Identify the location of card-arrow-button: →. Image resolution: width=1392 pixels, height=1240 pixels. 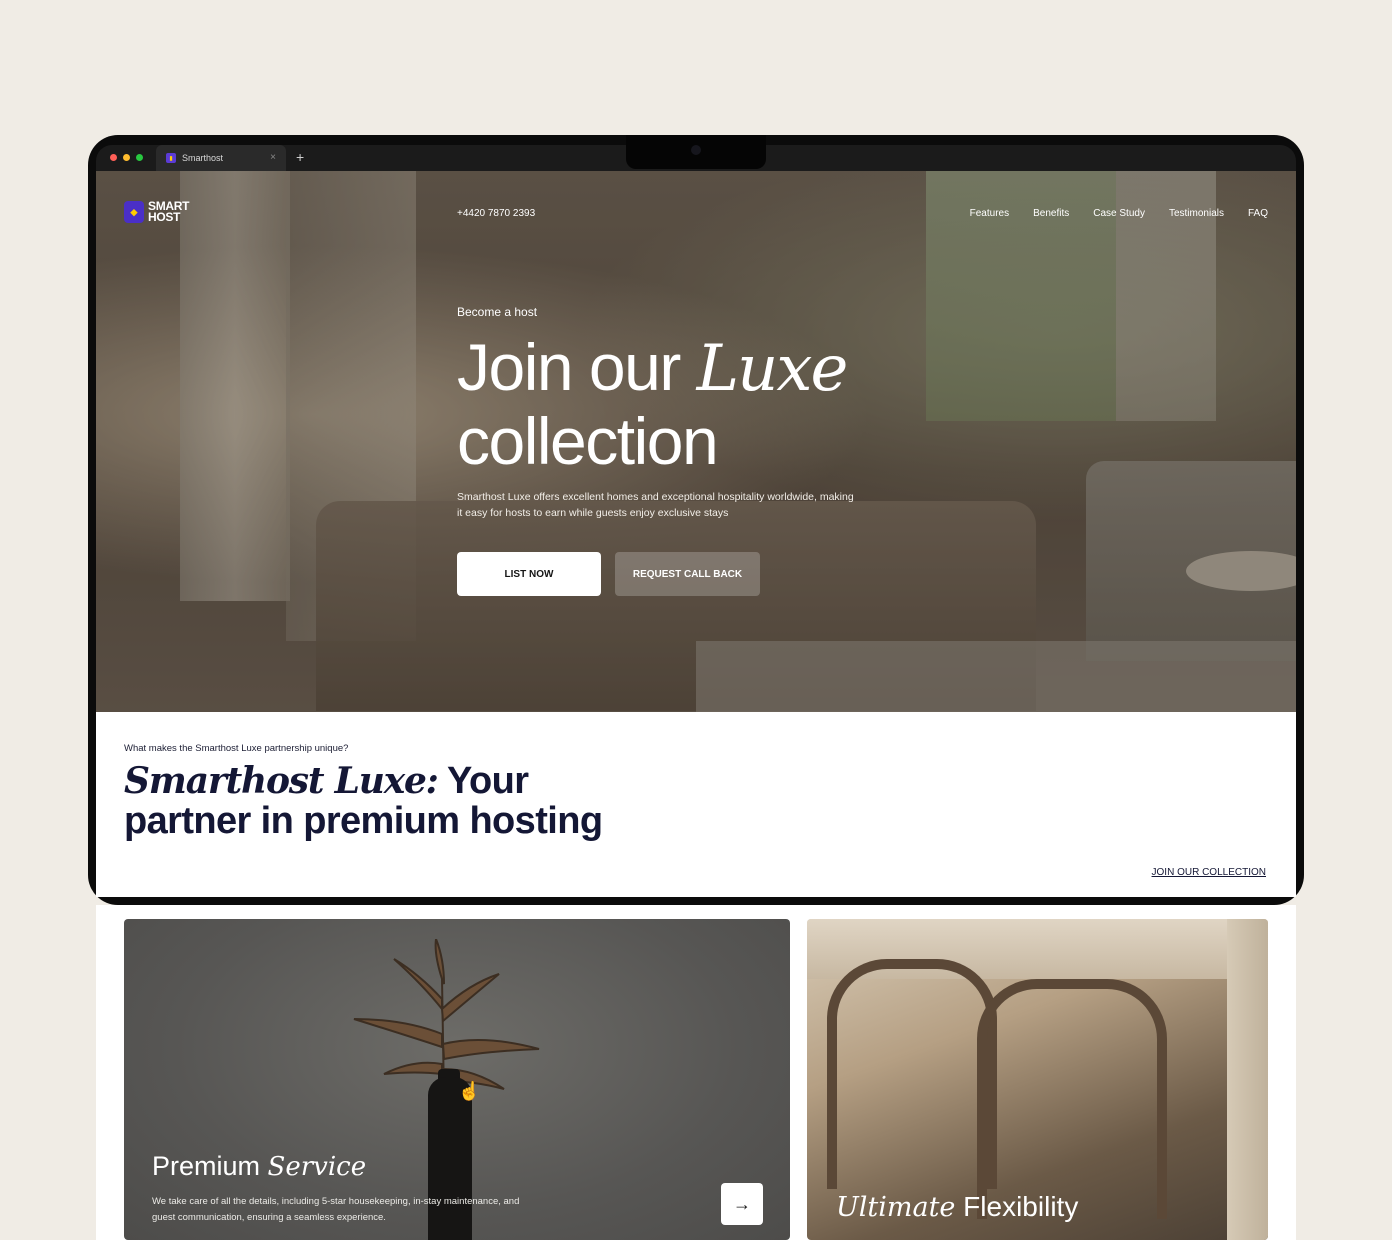
(742, 1204).